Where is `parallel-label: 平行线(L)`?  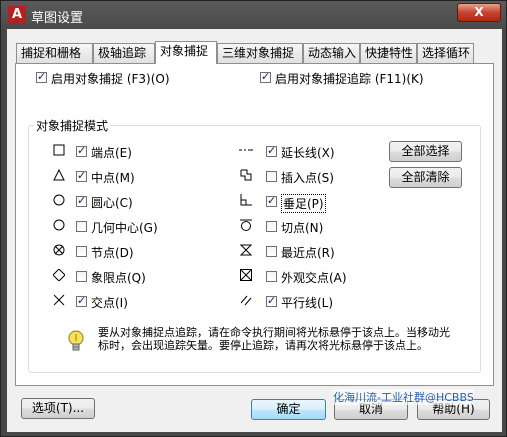
parallel-label: 平行线(L) is located at coordinates (307, 302).